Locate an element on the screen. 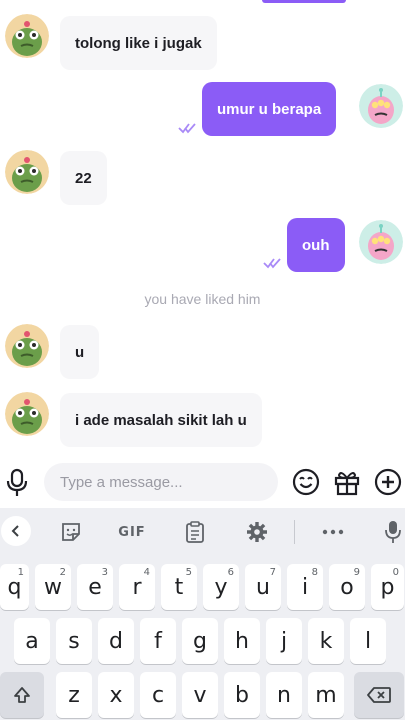 The width and height of the screenshot is (405, 720). key-n: n is located at coordinates (284, 695).